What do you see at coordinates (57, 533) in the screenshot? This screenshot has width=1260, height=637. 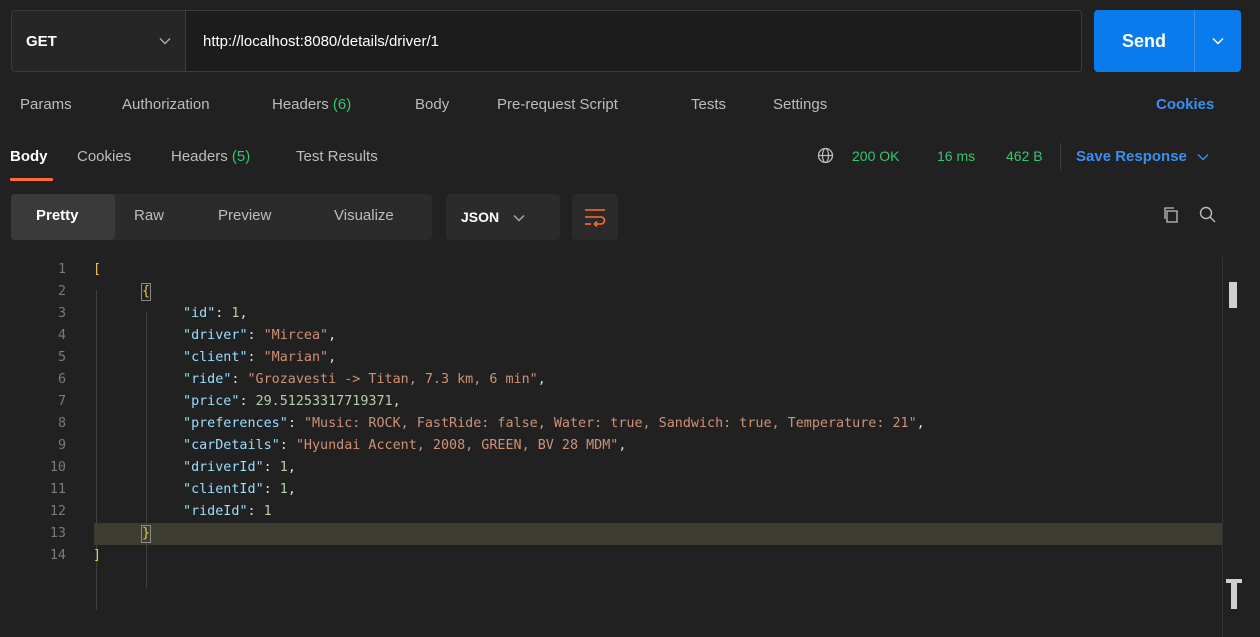 I see `line-number: 13` at bounding box center [57, 533].